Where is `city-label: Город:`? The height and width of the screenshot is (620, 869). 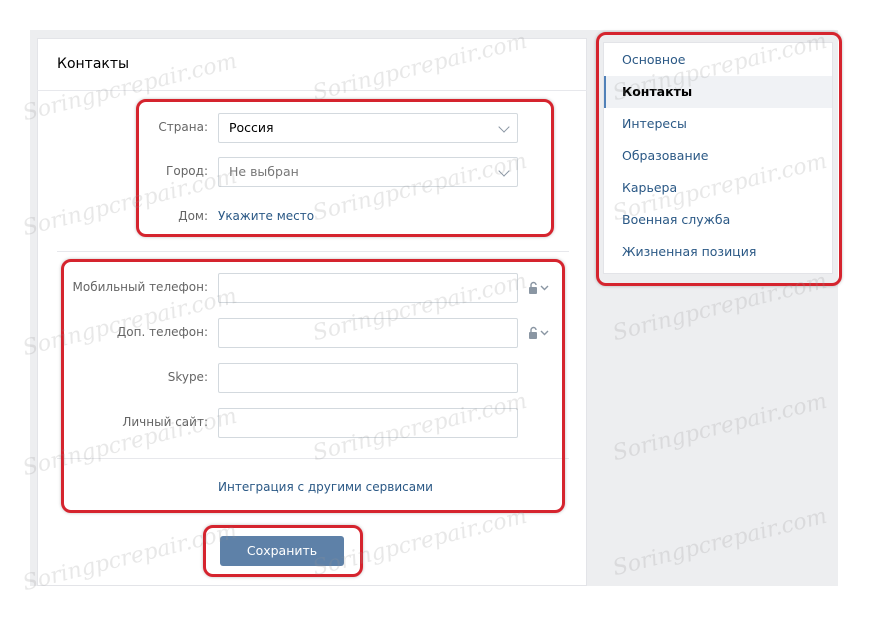 city-label: Город: is located at coordinates (187, 171).